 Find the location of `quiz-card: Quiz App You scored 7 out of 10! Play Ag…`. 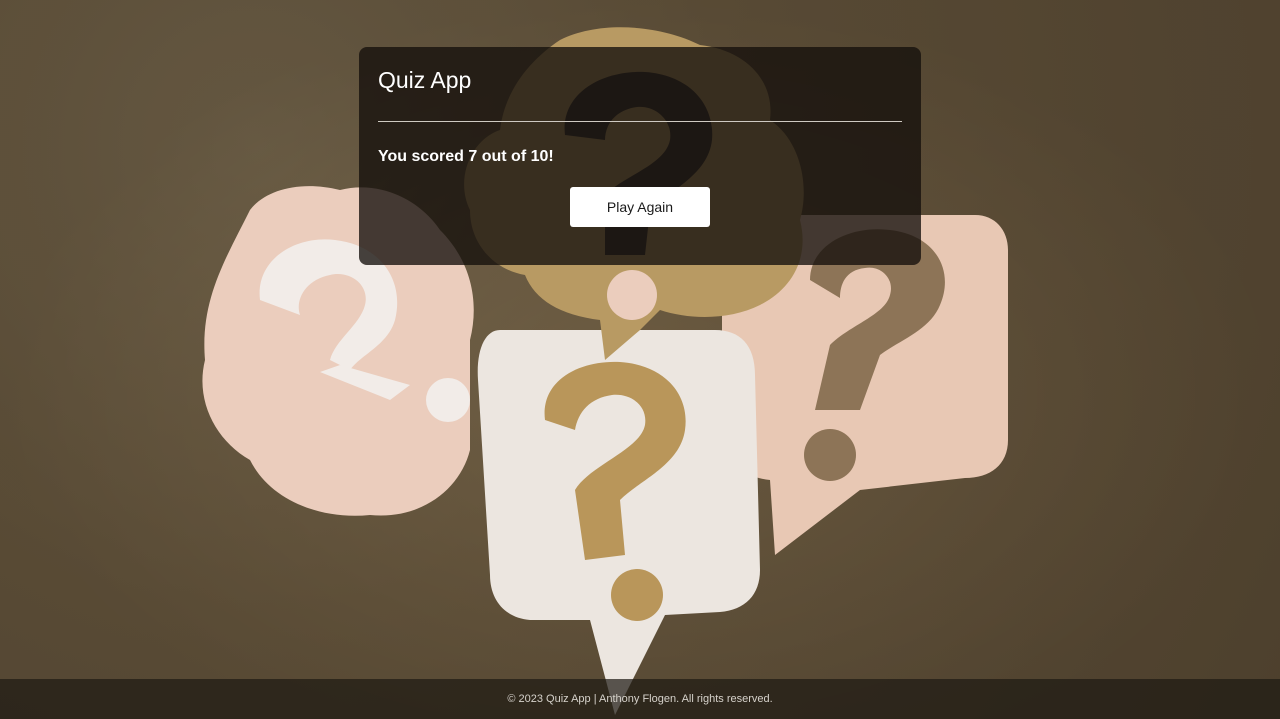

quiz-card: Quiz App You scored 7 out of 10! Play Ag… is located at coordinates (640, 156).